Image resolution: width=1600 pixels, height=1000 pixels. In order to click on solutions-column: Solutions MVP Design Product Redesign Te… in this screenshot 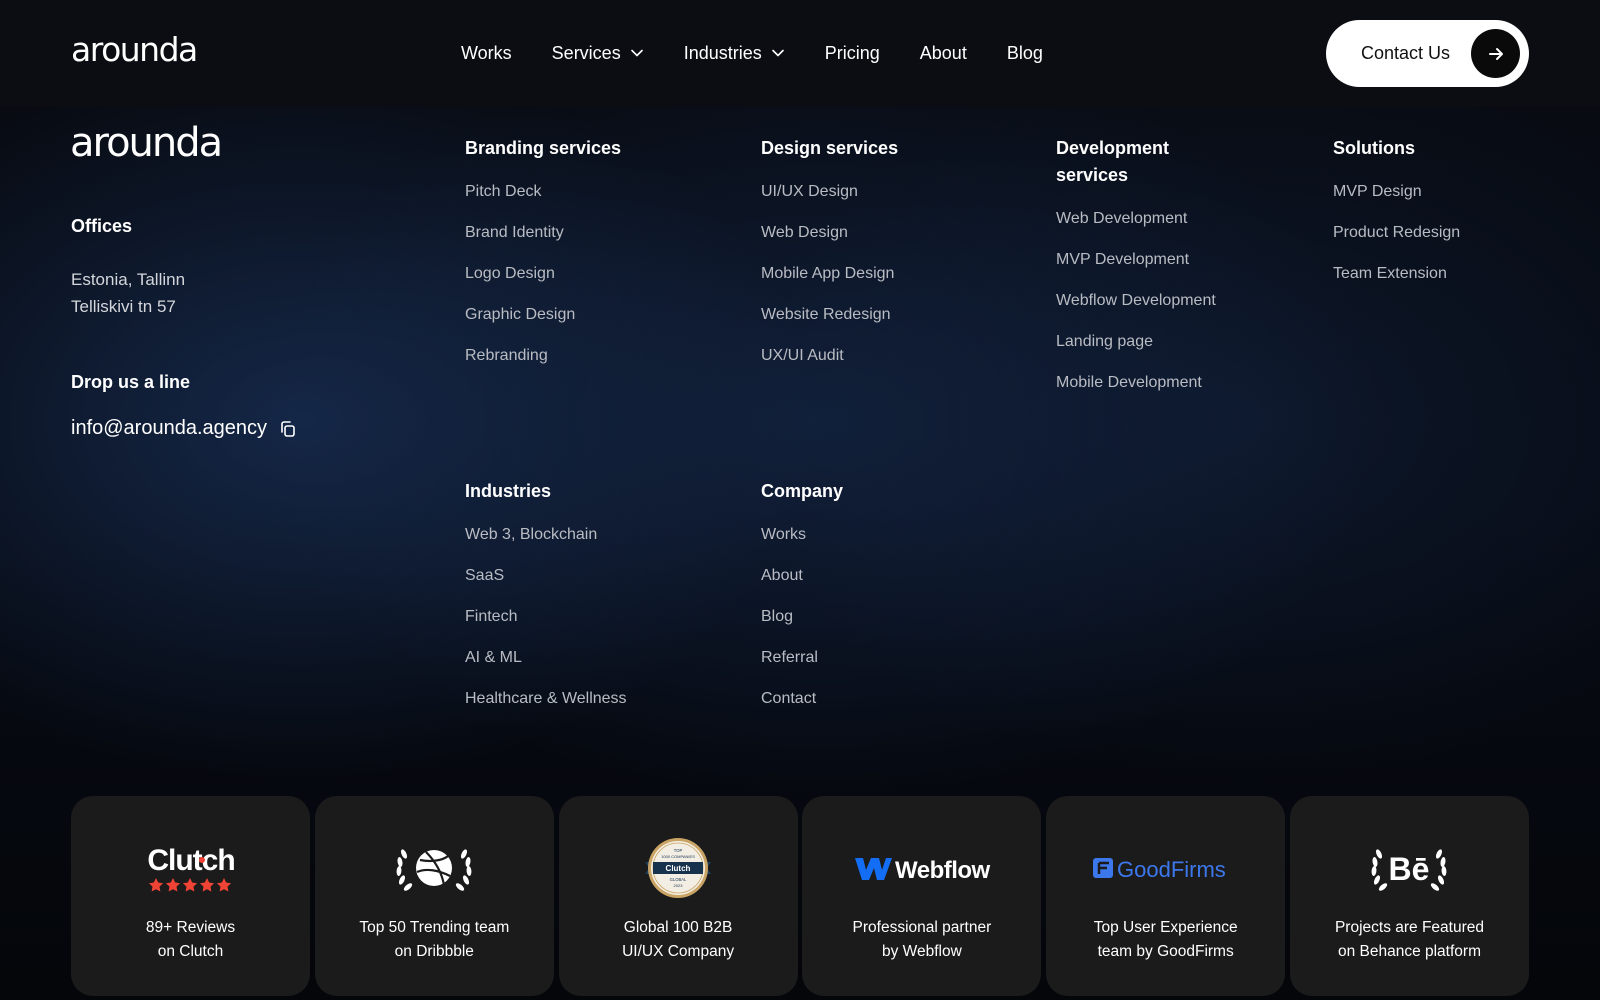, I will do `click(1396, 219)`.